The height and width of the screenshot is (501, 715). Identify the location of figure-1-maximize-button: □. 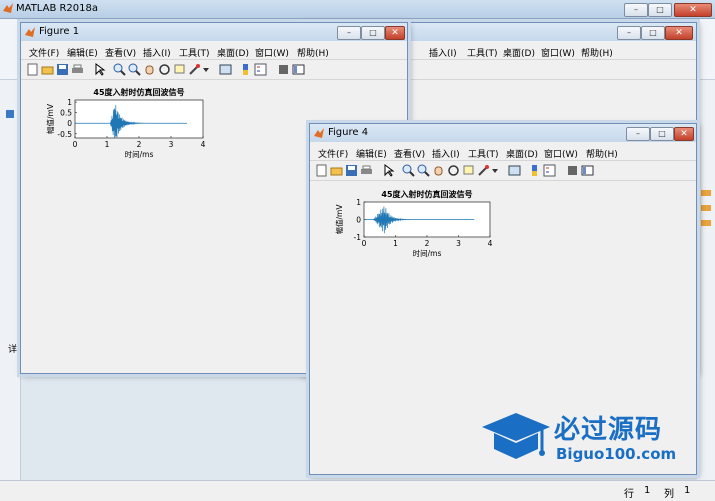
(373, 33).